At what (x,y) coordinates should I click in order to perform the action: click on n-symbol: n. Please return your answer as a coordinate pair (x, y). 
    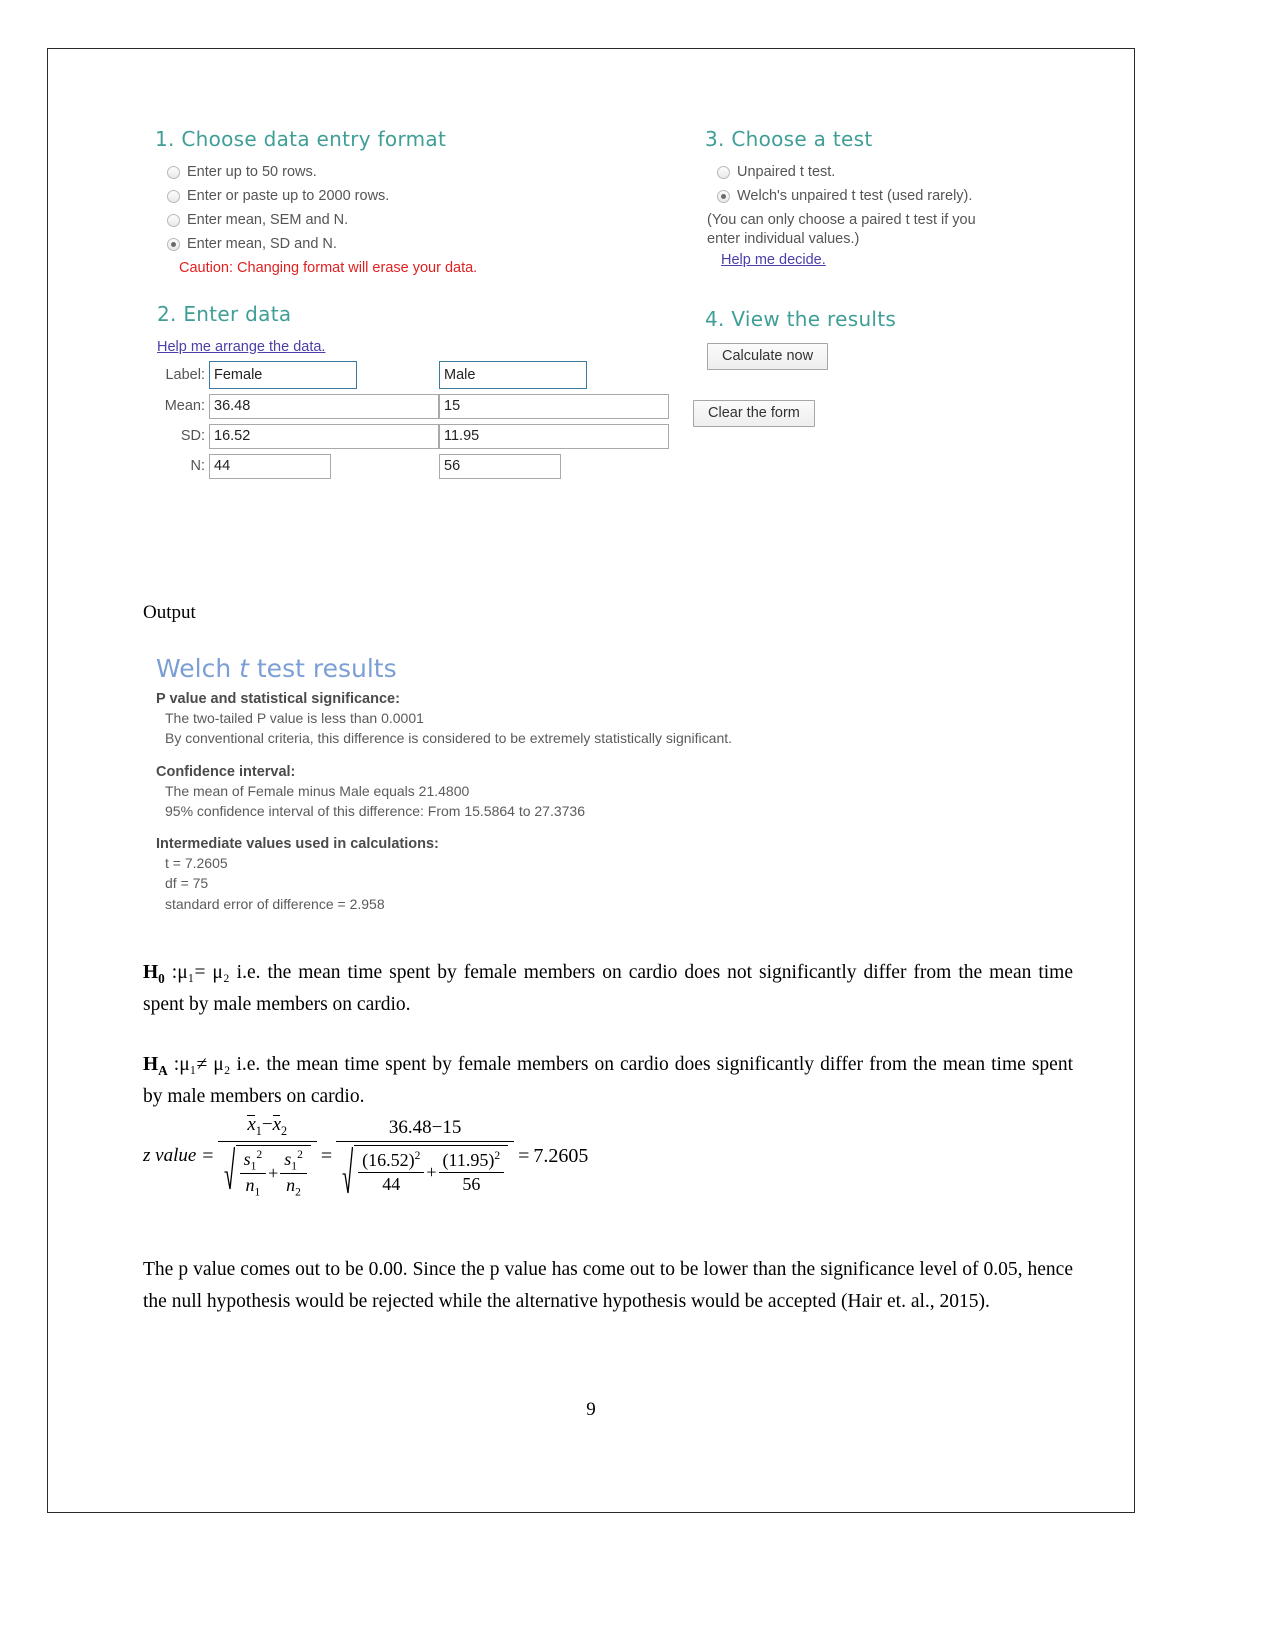
    Looking at the image, I should click on (291, 1185).